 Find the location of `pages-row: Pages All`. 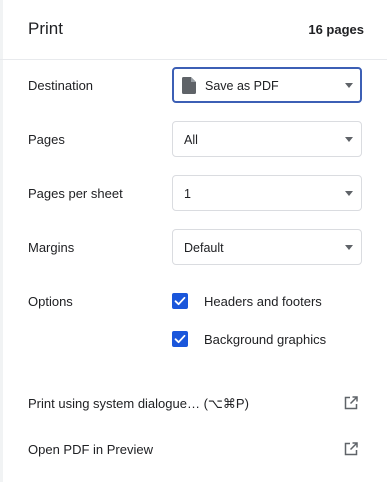

pages-row: Pages All is located at coordinates (193, 140).